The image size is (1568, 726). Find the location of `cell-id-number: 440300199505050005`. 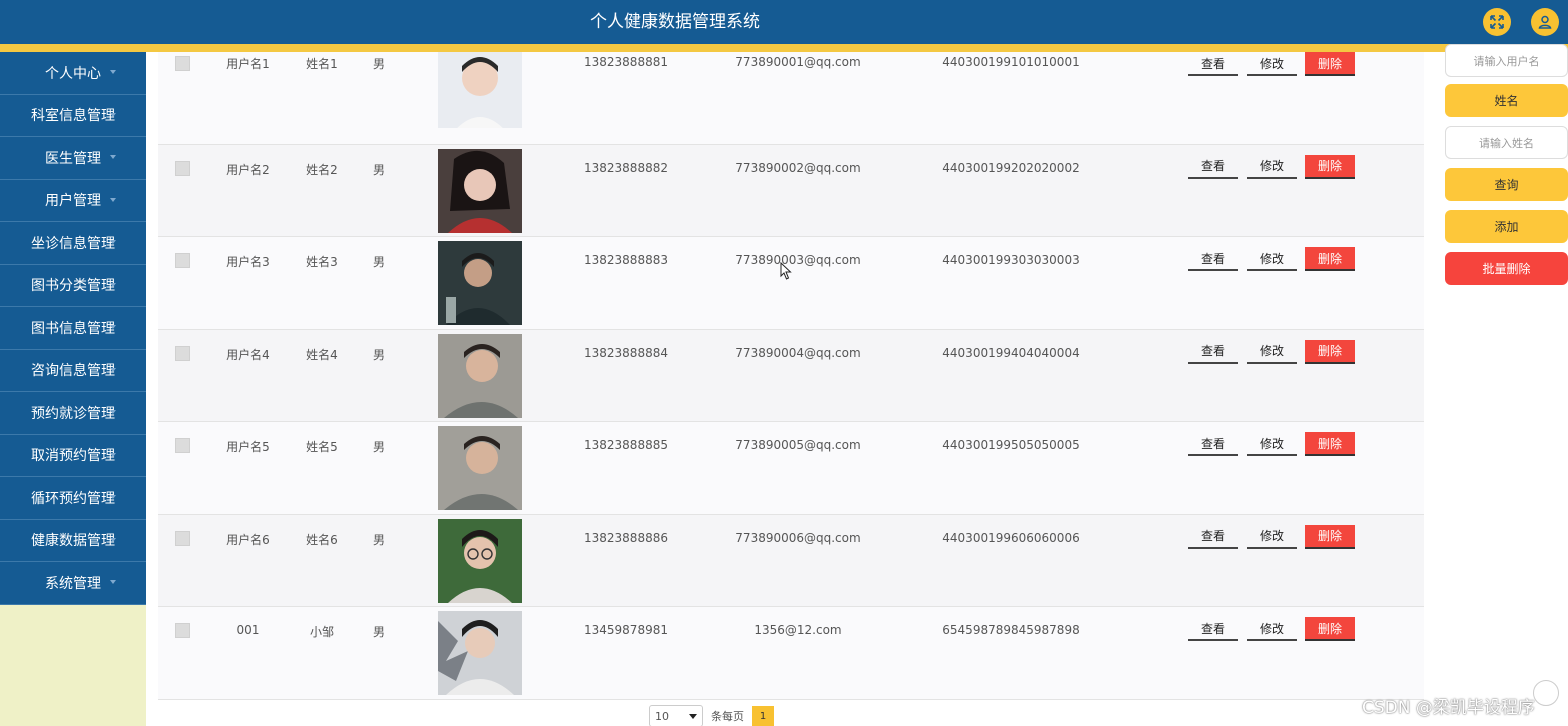

cell-id-number: 440300199505050005 is located at coordinates (1011, 445).